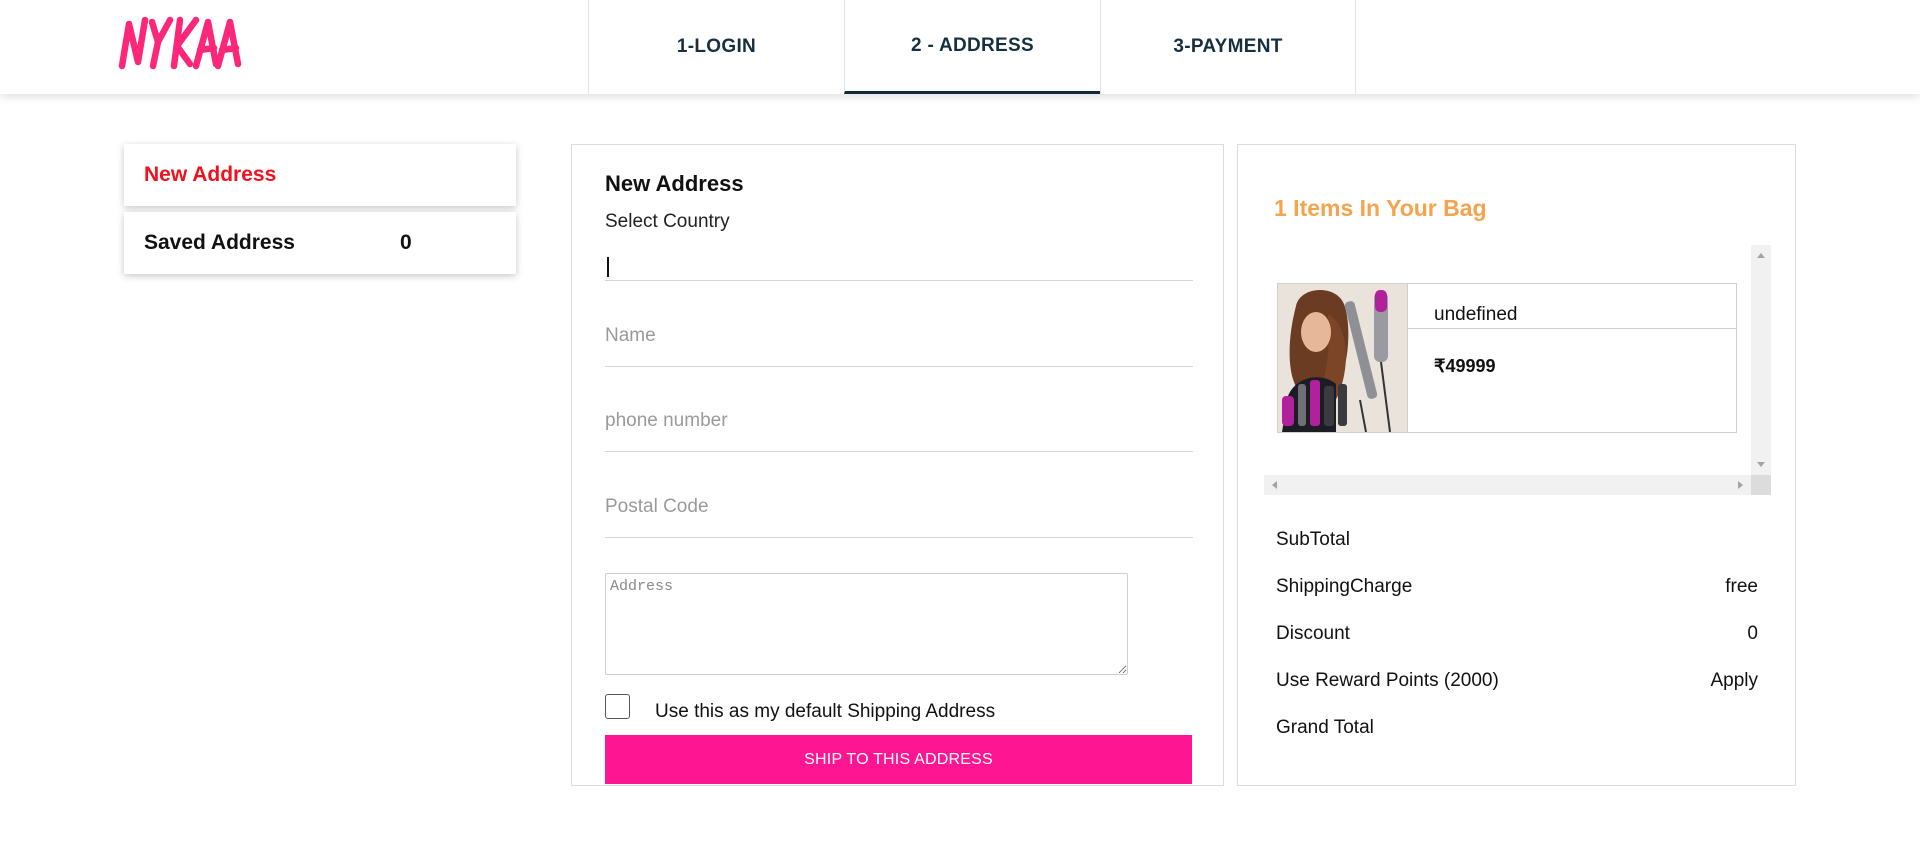 This screenshot has height=847, width=1920. I want to click on reward-points-label: Use Reward Points (2000), so click(1387, 680).